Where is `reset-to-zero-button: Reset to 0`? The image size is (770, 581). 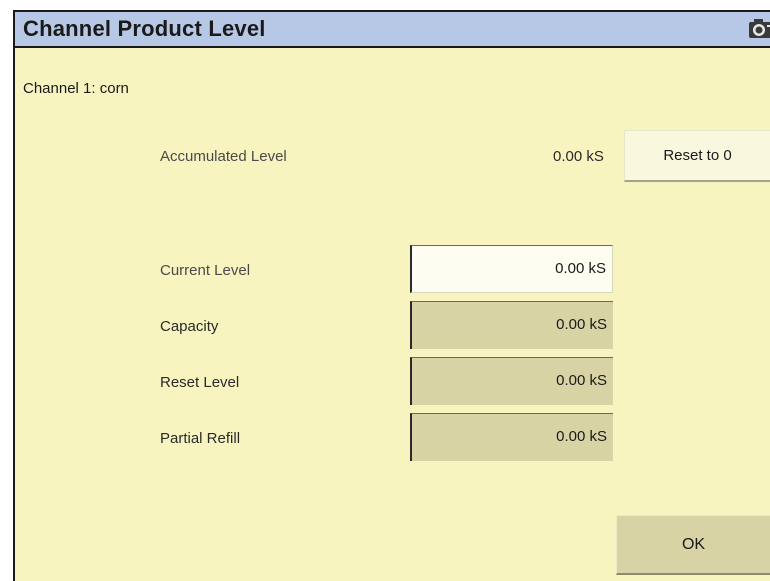 reset-to-zero-button: Reset to 0 is located at coordinates (697, 156).